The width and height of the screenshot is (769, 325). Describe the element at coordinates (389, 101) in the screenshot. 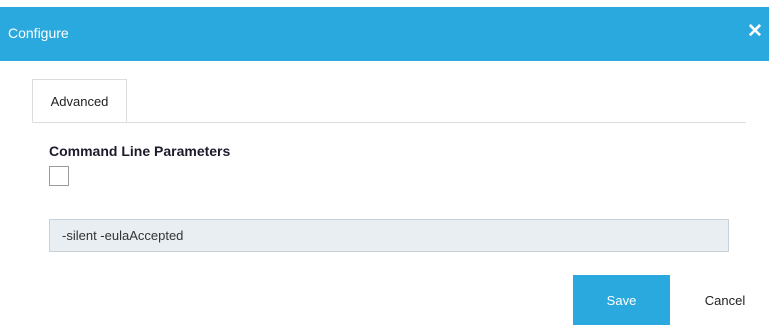

I see `tab-bar: Advanced` at that location.